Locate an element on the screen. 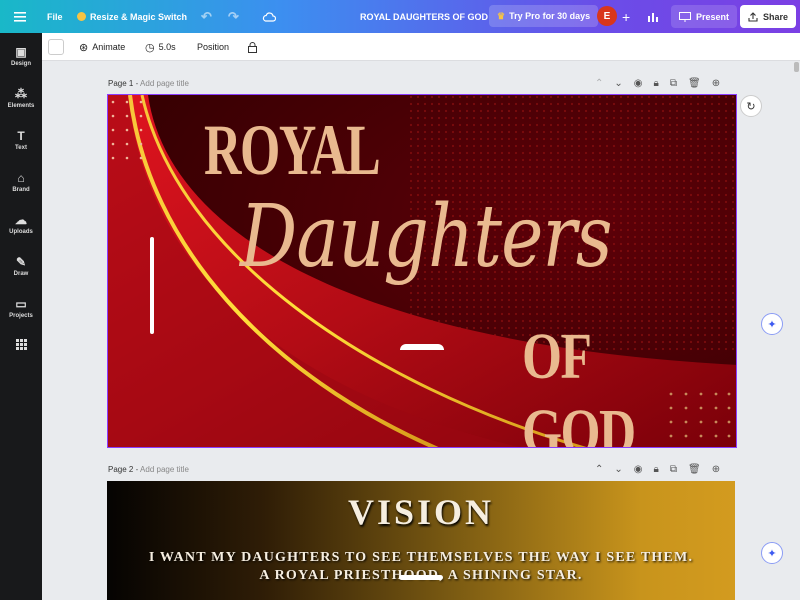  refresh-icon: ↻ is located at coordinates (751, 106).